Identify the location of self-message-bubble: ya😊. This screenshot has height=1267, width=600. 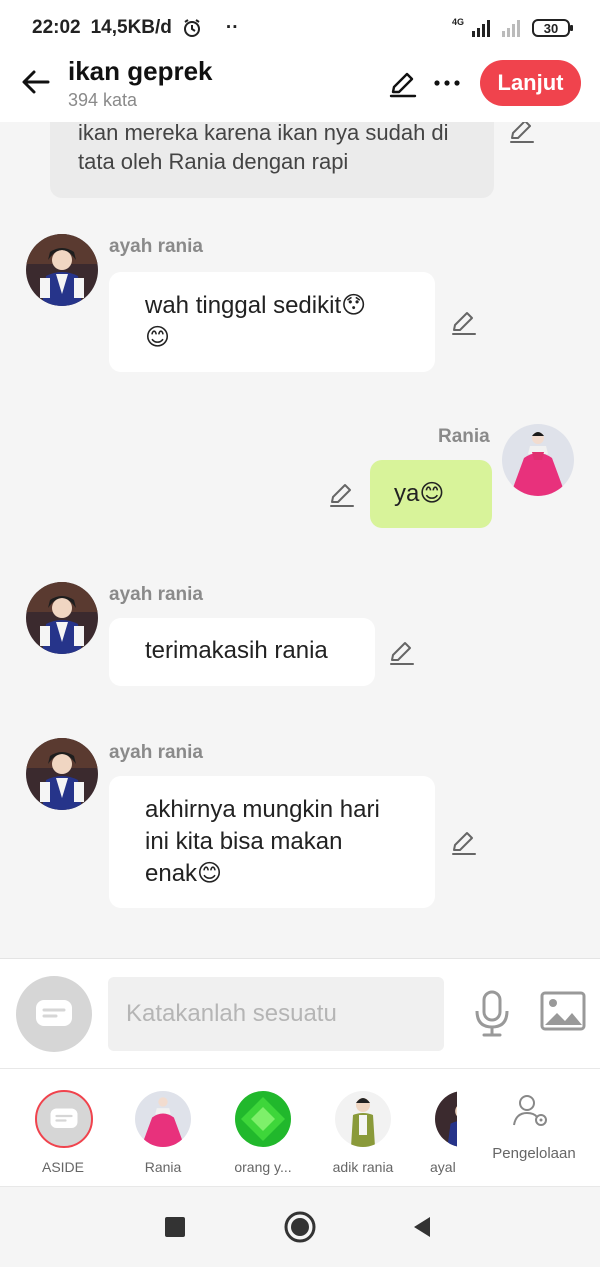
(431, 494).